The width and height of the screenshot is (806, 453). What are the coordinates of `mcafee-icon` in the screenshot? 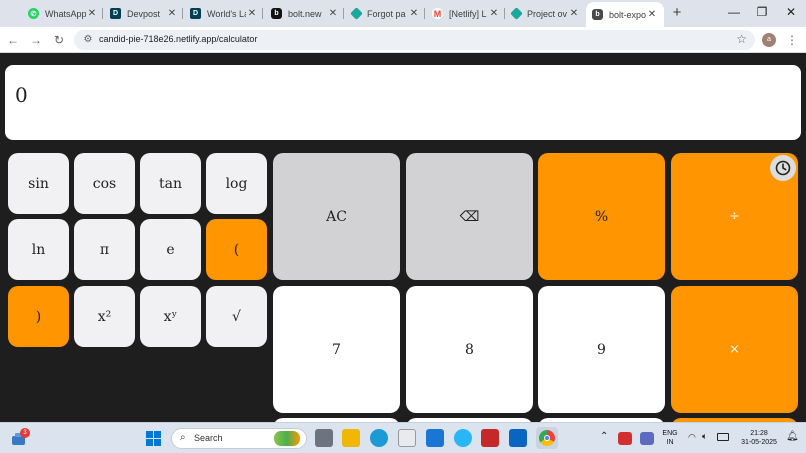 It's located at (490, 438).